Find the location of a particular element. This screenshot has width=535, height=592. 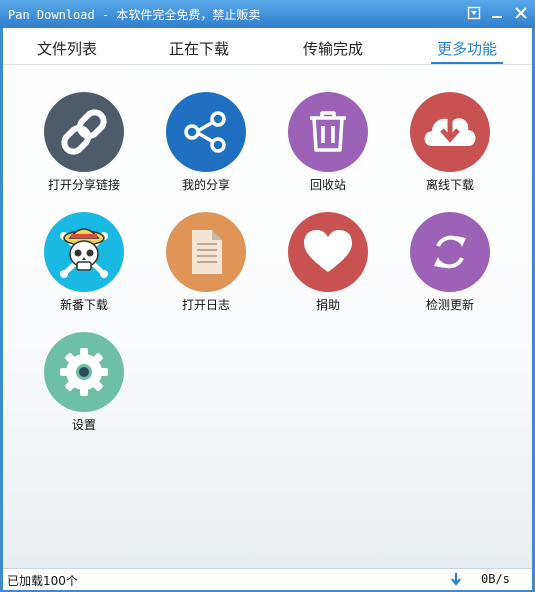

refresh-icon is located at coordinates (450, 252).